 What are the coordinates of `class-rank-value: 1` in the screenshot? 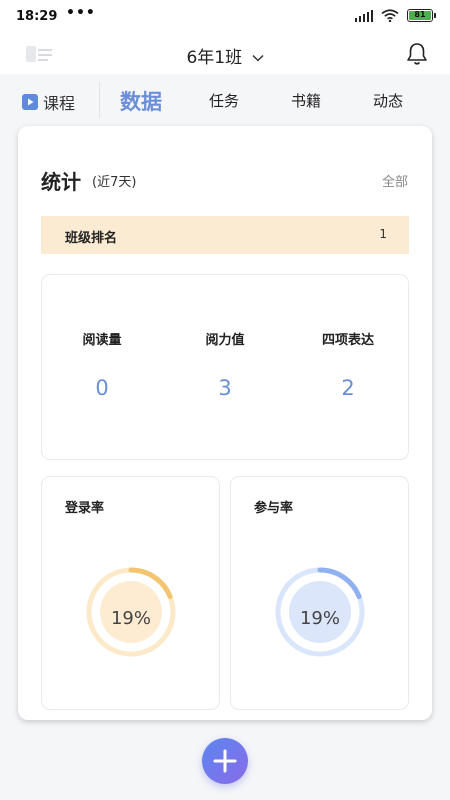 It's located at (383, 234).